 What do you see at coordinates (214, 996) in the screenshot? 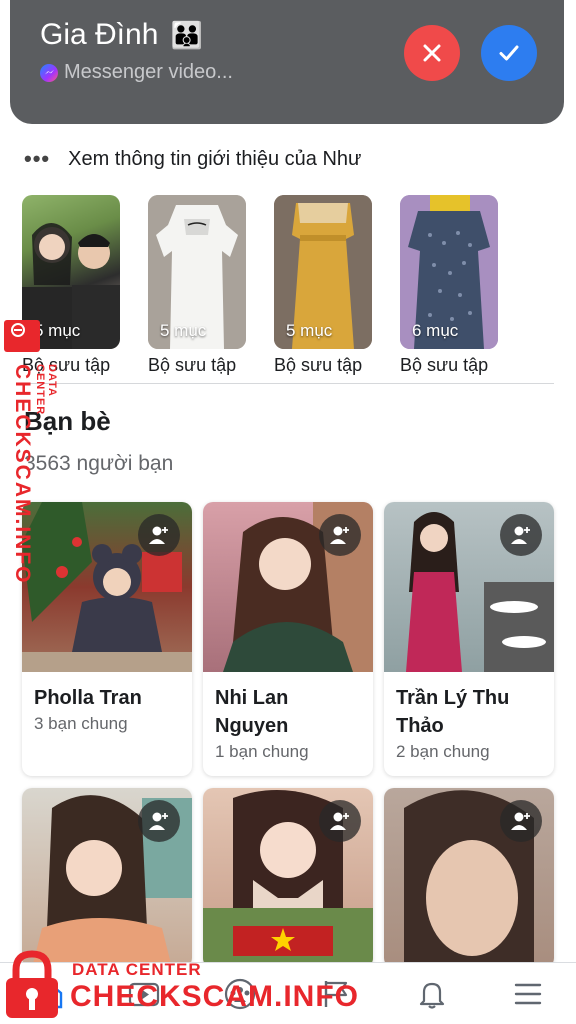
I see `watermark-bottom-main: CHECKSCAM.INFO` at bounding box center [214, 996].